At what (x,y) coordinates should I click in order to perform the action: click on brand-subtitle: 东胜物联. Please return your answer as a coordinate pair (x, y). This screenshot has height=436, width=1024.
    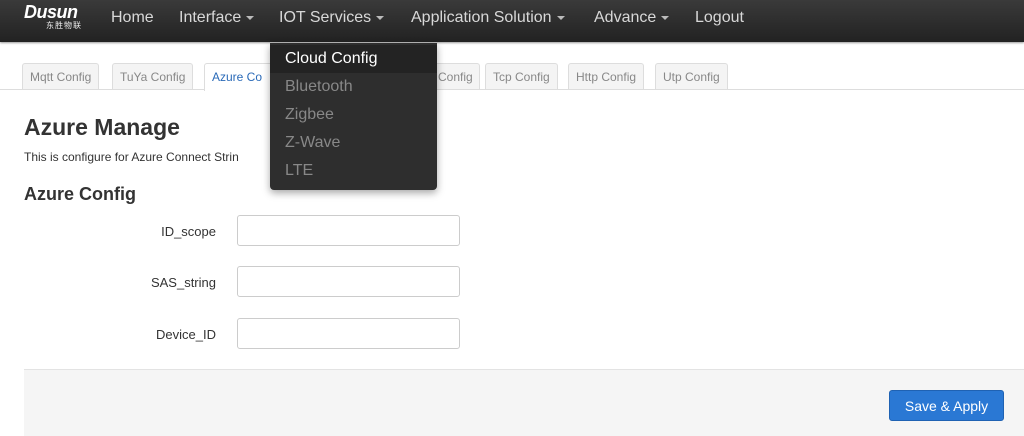
    Looking at the image, I should click on (64, 25).